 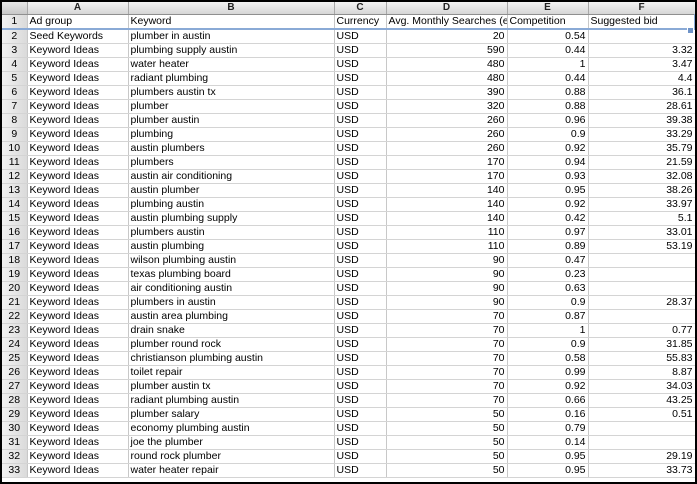 What do you see at coordinates (447, 232) in the screenshot?
I see `cell-searches: 110` at bounding box center [447, 232].